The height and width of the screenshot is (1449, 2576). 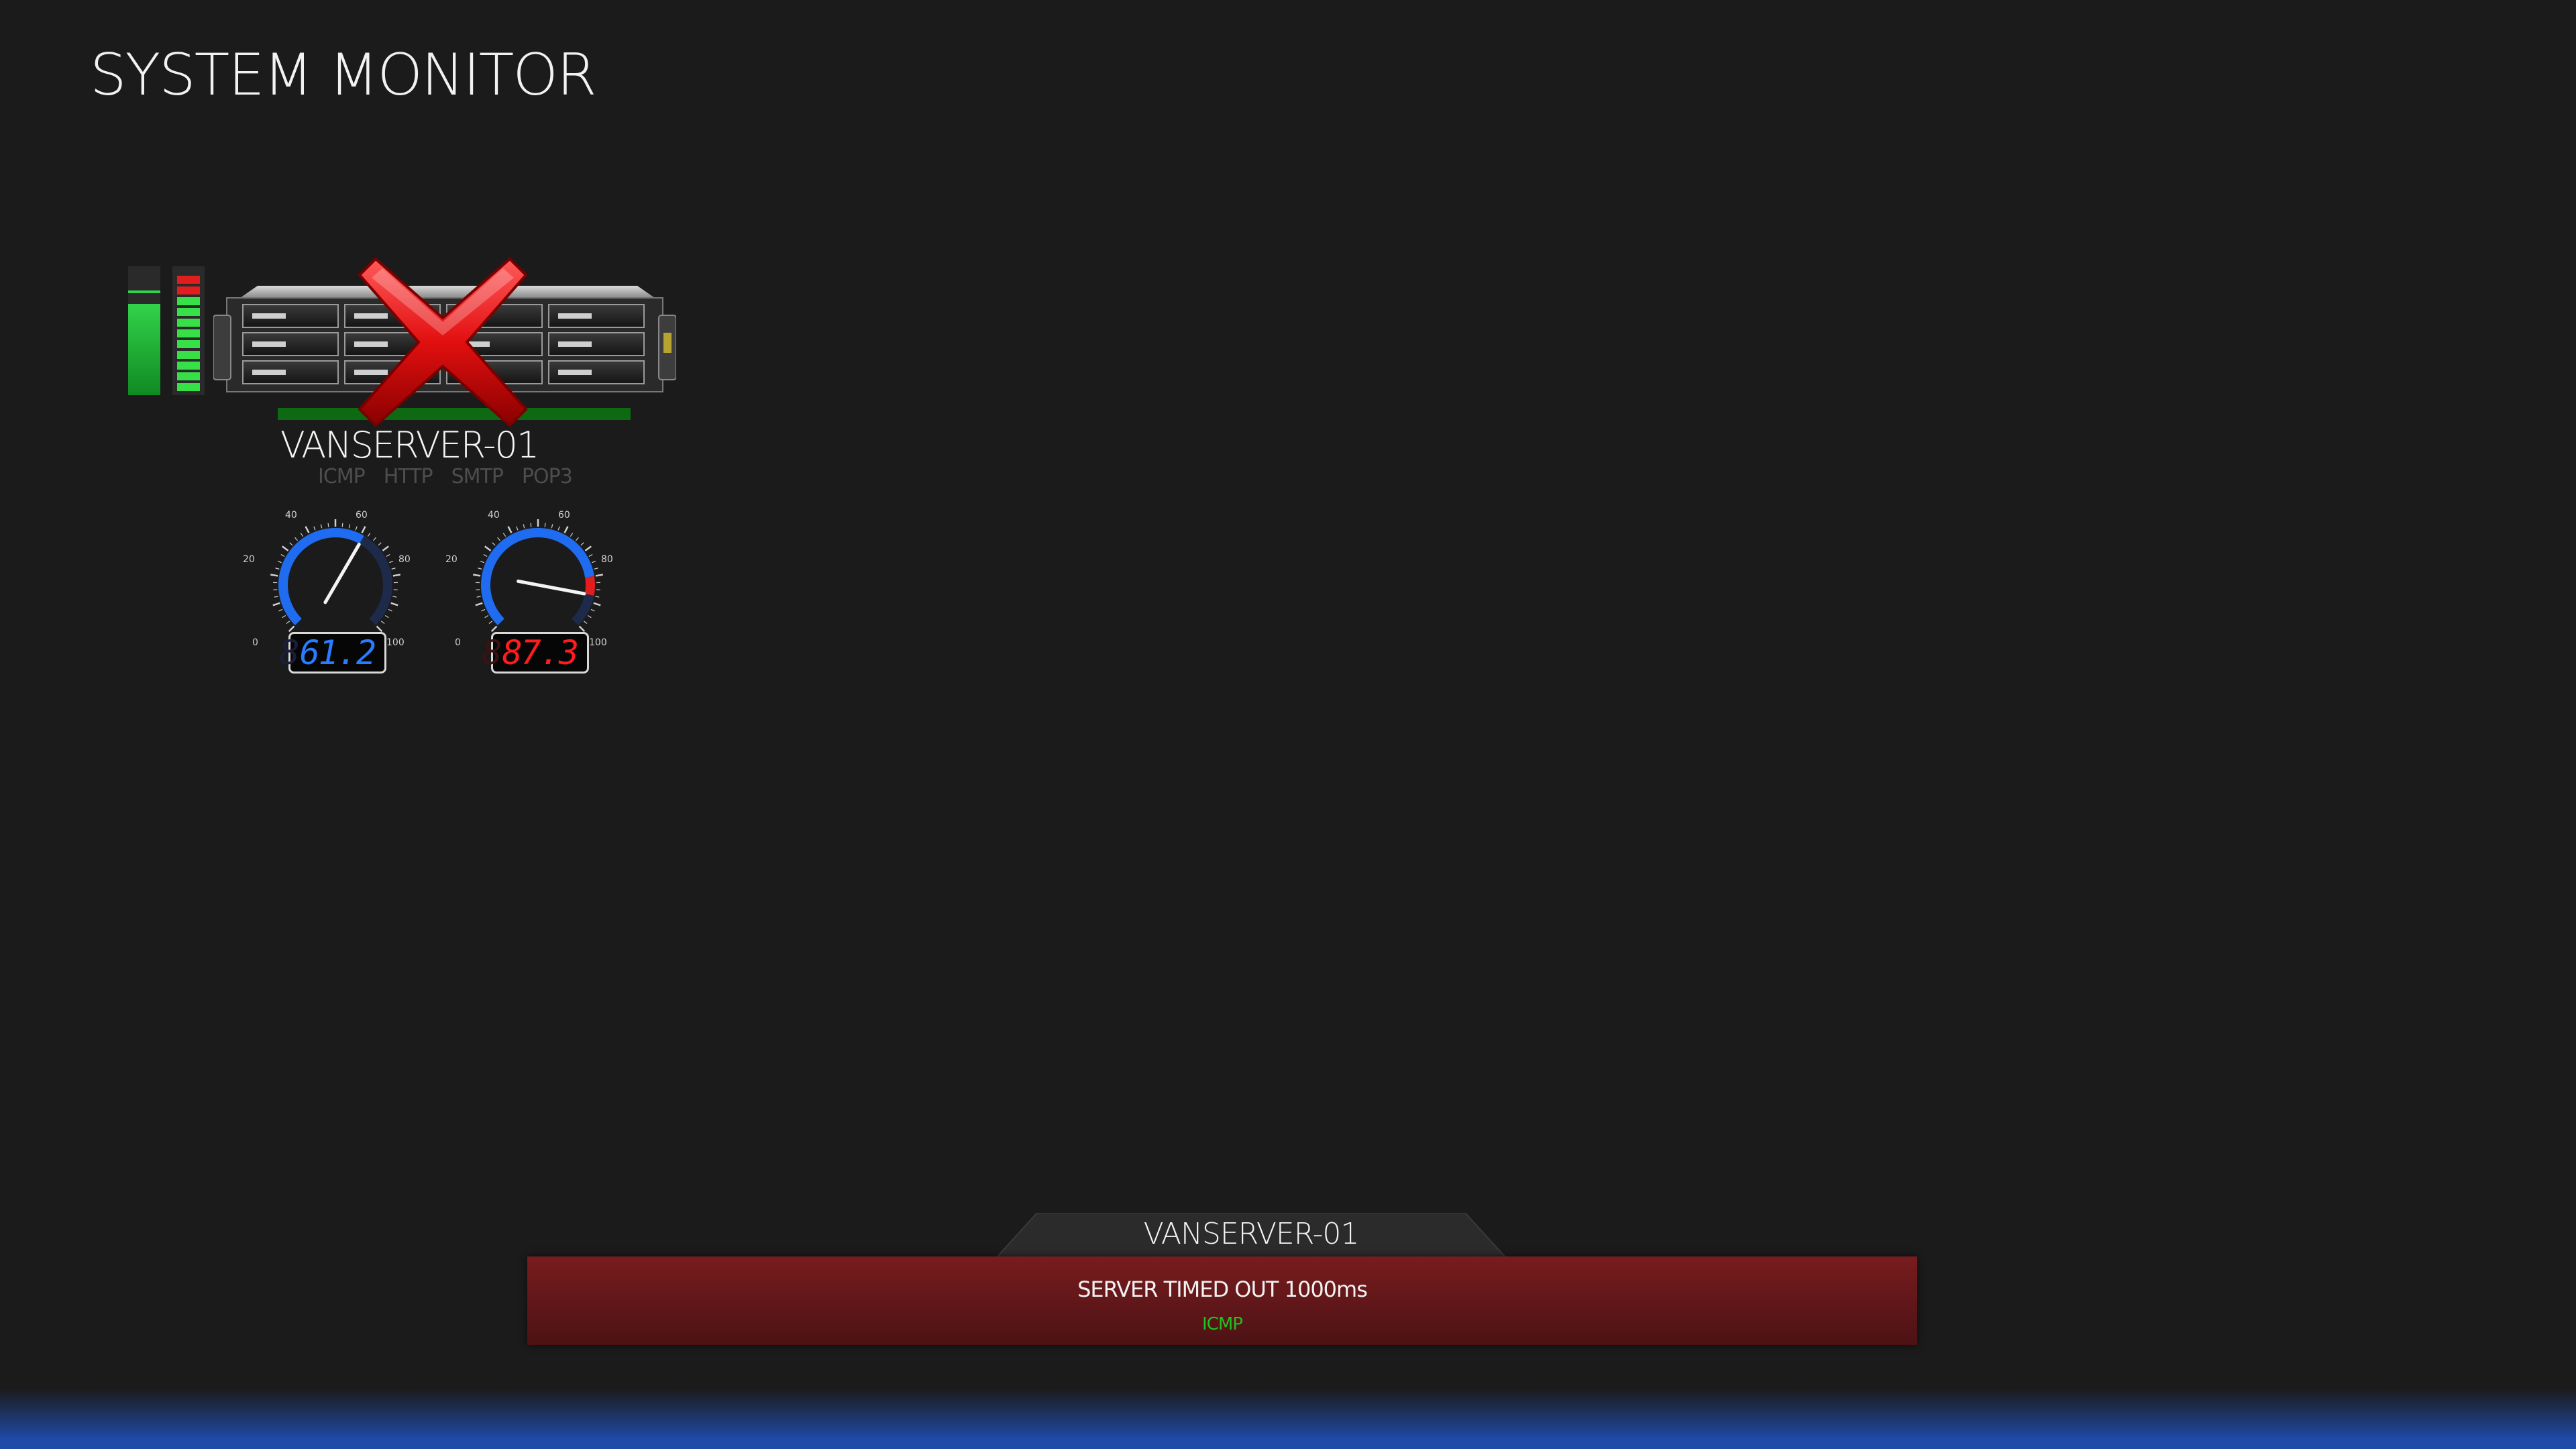 What do you see at coordinates (144, 330) in the screenshot?
I see `load-meter-bar` at bounding box center [144, 330].